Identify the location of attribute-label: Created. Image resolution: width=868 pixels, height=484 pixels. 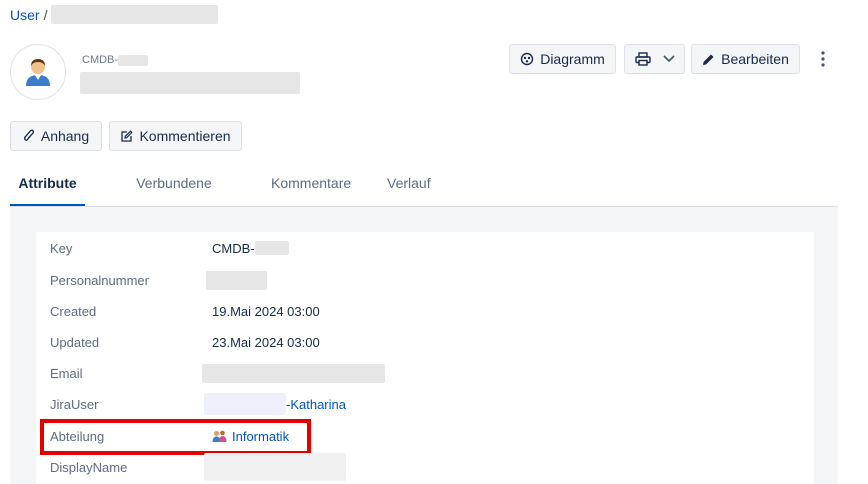
(73, 311).